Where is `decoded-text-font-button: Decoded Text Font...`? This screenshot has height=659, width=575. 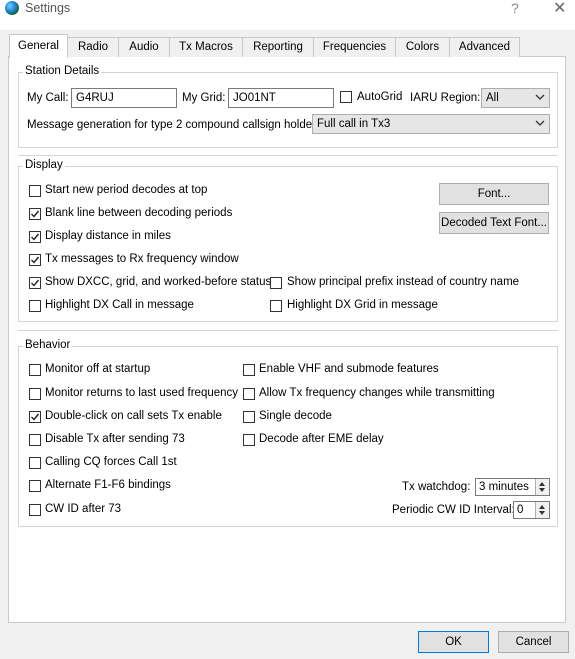
decoded-text-font-button: Decoded Text Font... is located at coordinates (494, 223).